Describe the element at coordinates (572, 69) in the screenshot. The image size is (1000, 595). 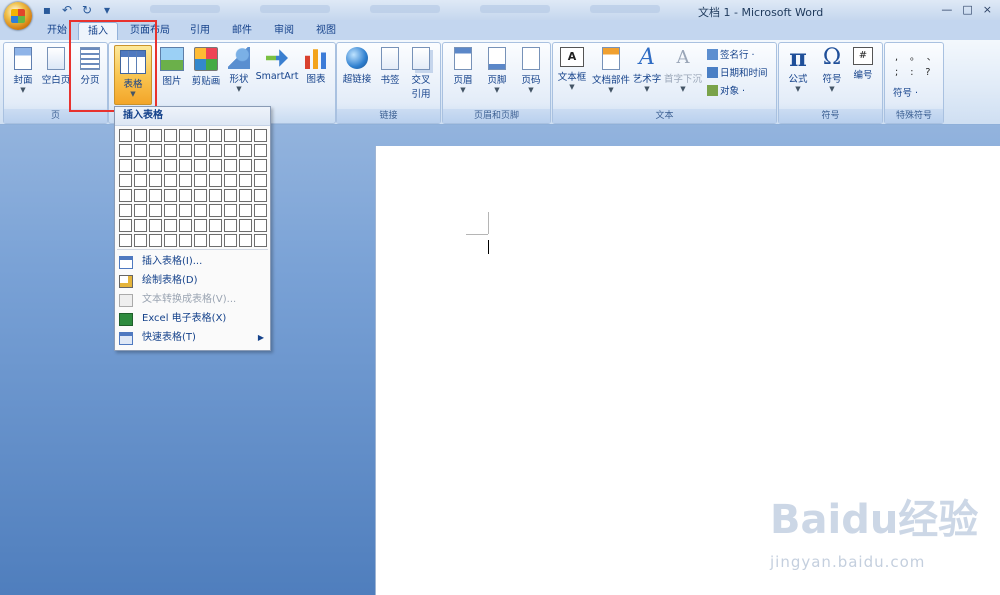
I see `textbox-button: A 文本框 ▼` at that location.